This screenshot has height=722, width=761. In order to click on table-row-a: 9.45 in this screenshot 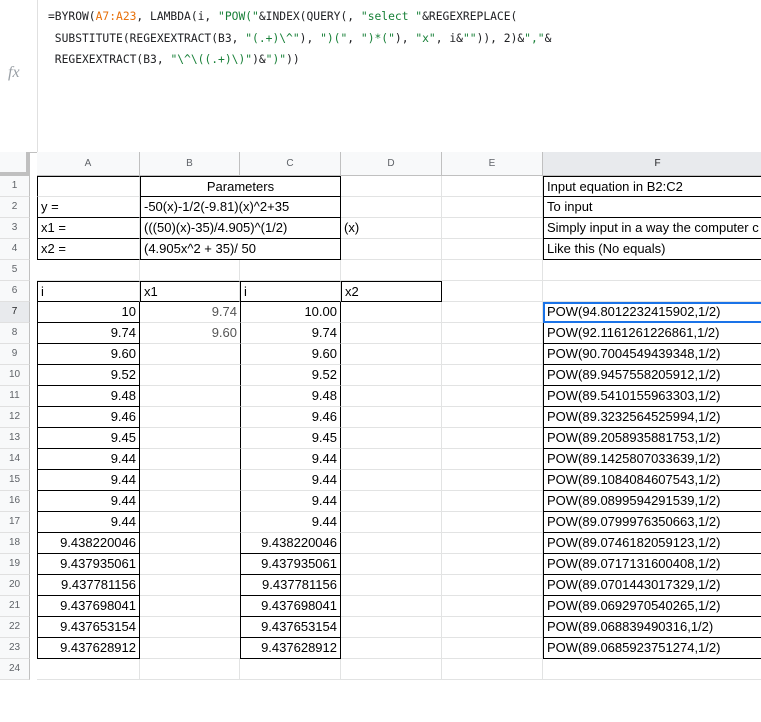, I will do `click(88, 438)`.